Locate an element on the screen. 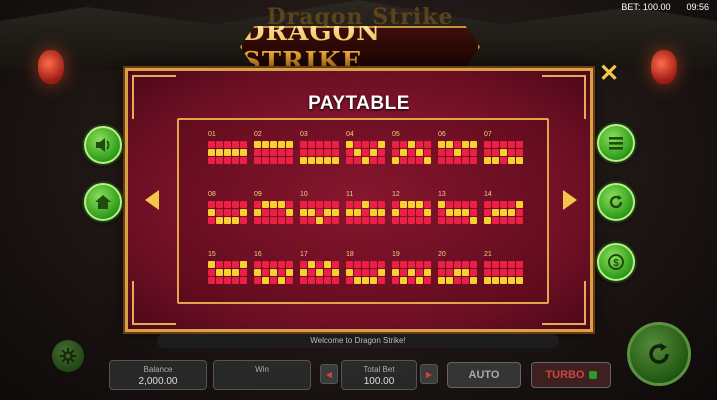 Image resolution: width=717 pixels, height=400 pixels. auto-button: AUTO is located at coordinates (484, 375).